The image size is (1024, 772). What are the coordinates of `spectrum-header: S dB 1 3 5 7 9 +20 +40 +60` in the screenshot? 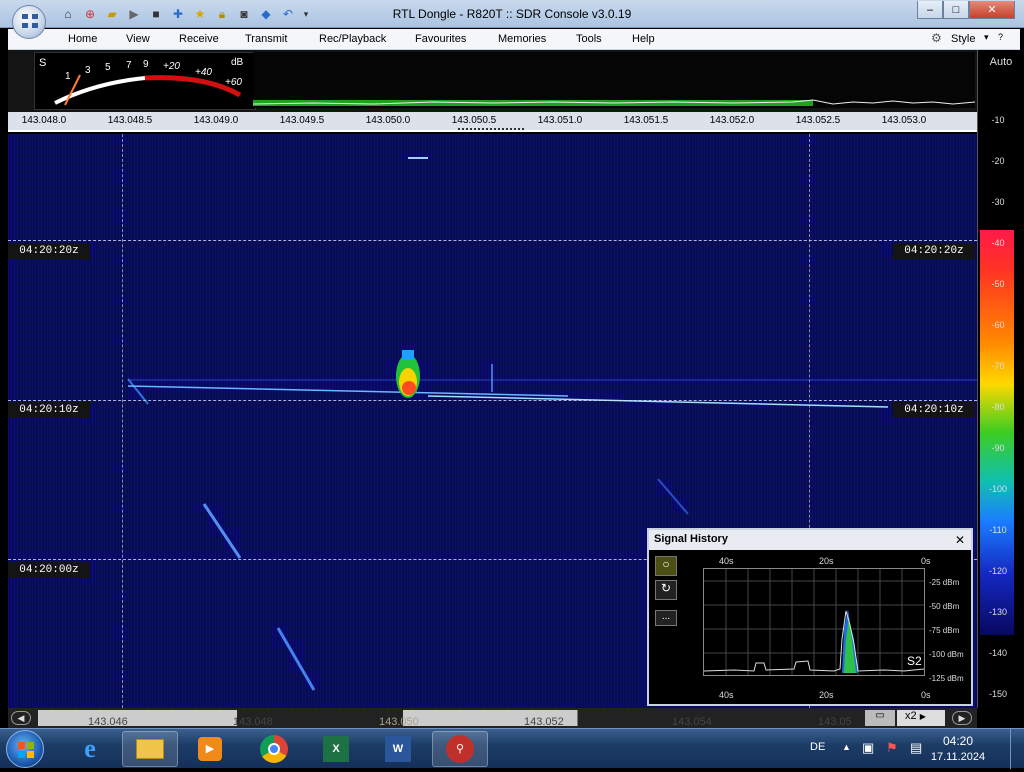 It's located at (492, 81).